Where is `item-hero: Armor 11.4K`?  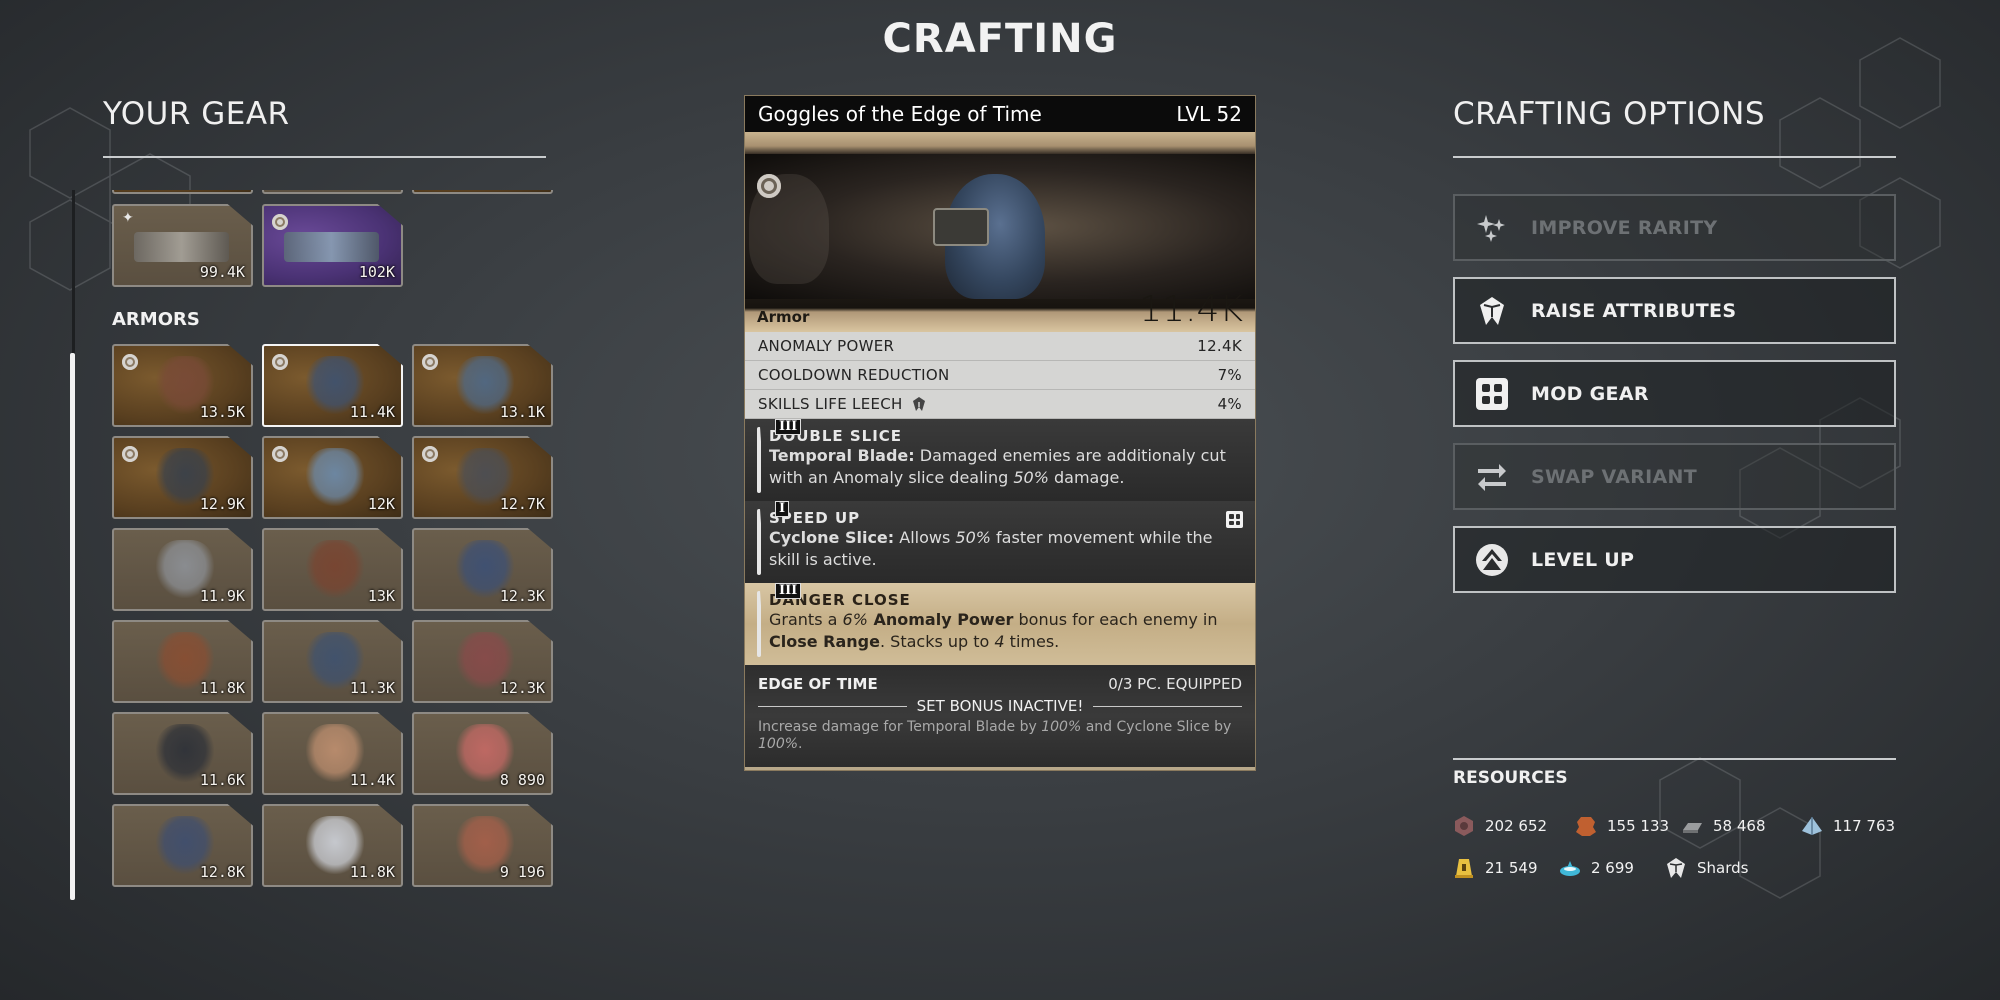 item-hero: Armor 11.4K is located at coordinates (1000, 232).